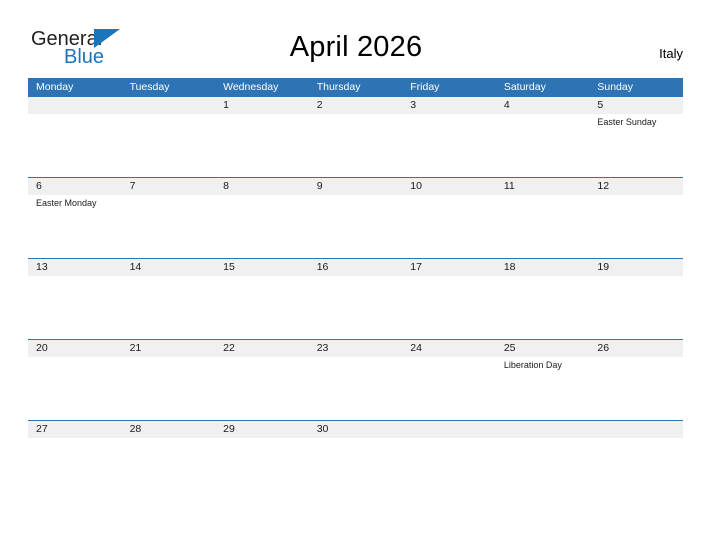 Image resolution: width=712 pixels, height=550 pixels. Describe the element at coordinates (135, 429) in the screenshot. I see `day-number: 28` at that location.